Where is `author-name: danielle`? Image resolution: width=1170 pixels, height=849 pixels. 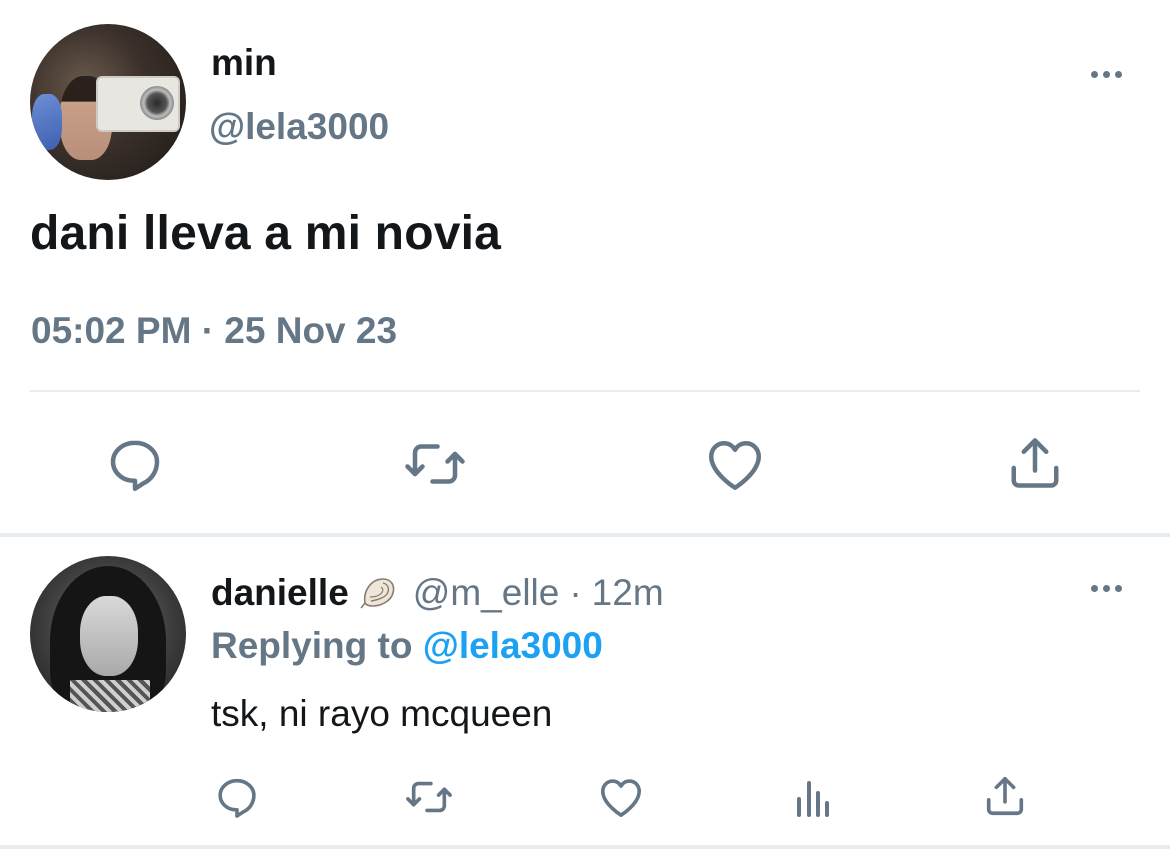 author-name: danielle is located at coordinates (280, 593).